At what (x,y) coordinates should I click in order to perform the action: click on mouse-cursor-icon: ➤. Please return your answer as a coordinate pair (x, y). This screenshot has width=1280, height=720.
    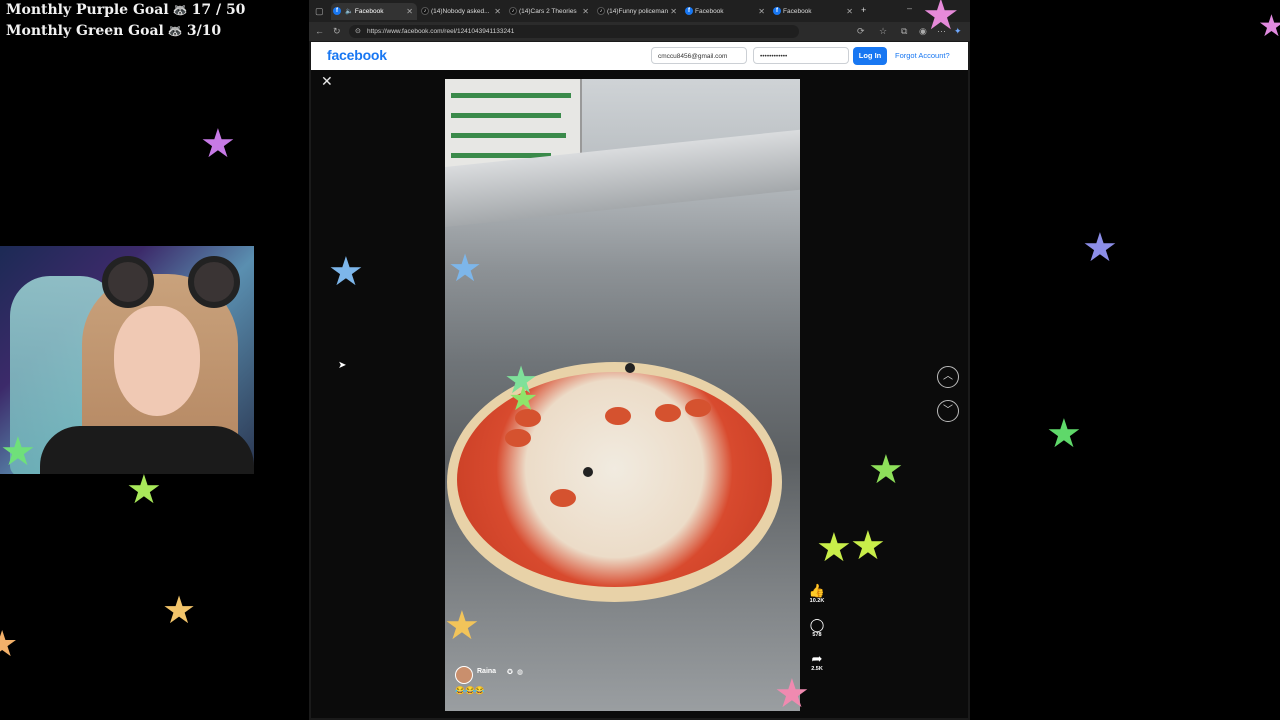
    Looking at the image, I should click on (342, 365).